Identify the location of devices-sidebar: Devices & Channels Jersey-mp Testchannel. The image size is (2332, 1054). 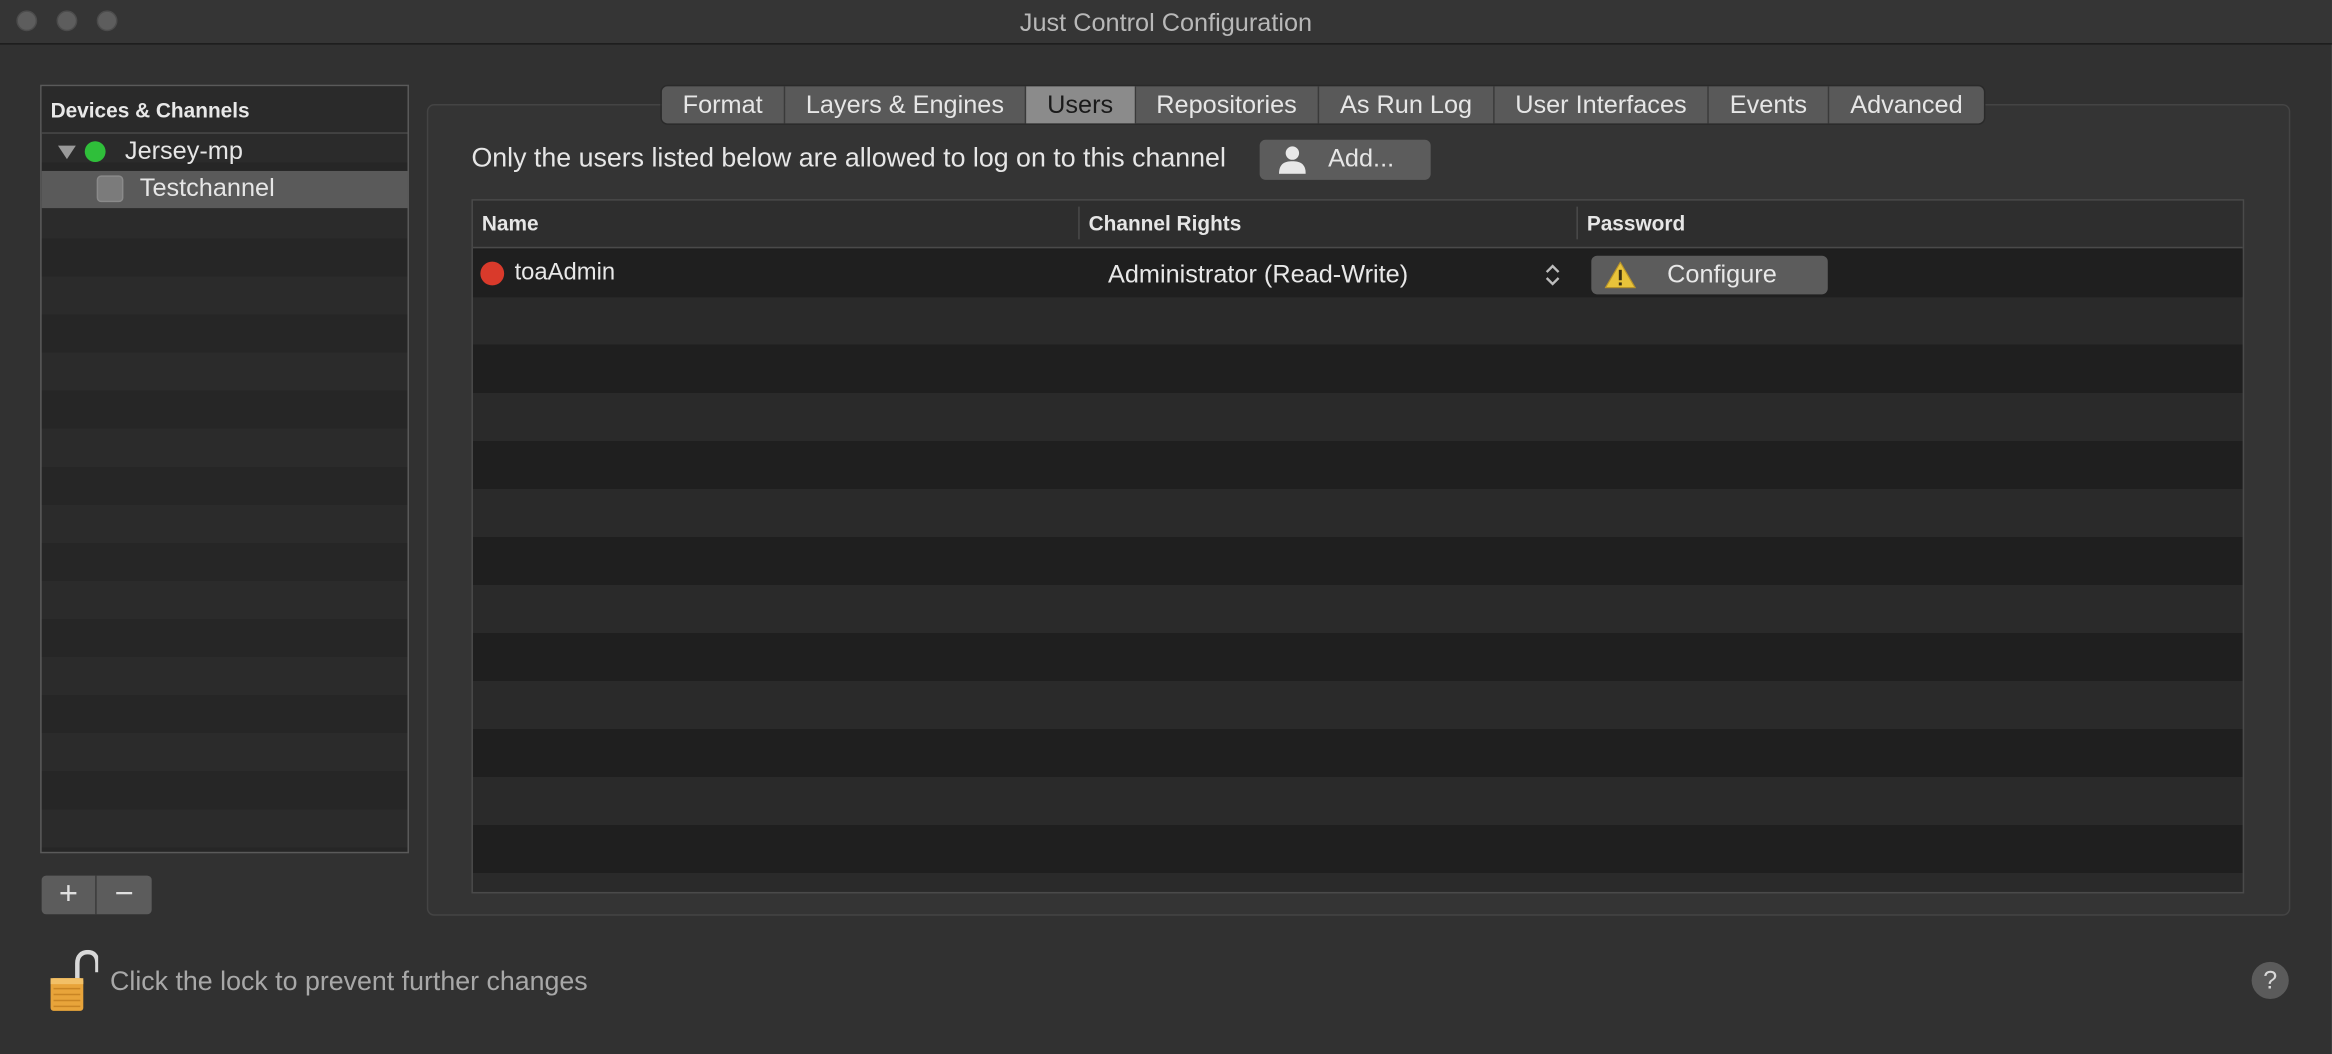
(224, 469).